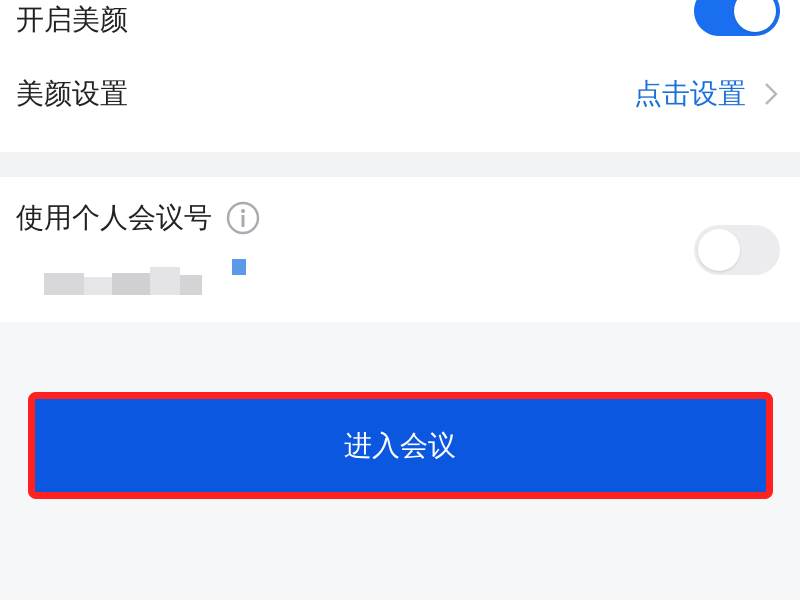 The width and height of the screenshot is (800, 600). What do you see at coordinates (243, 217) in the screenshot?
I see `info-icon` at bounding box center [243, 217].